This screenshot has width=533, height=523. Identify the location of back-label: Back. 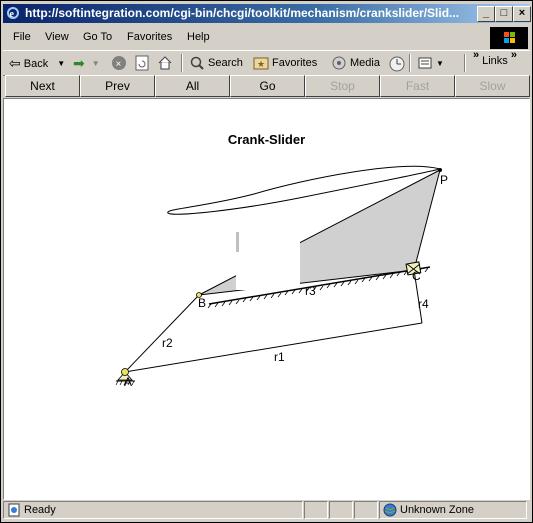
(36, 63).